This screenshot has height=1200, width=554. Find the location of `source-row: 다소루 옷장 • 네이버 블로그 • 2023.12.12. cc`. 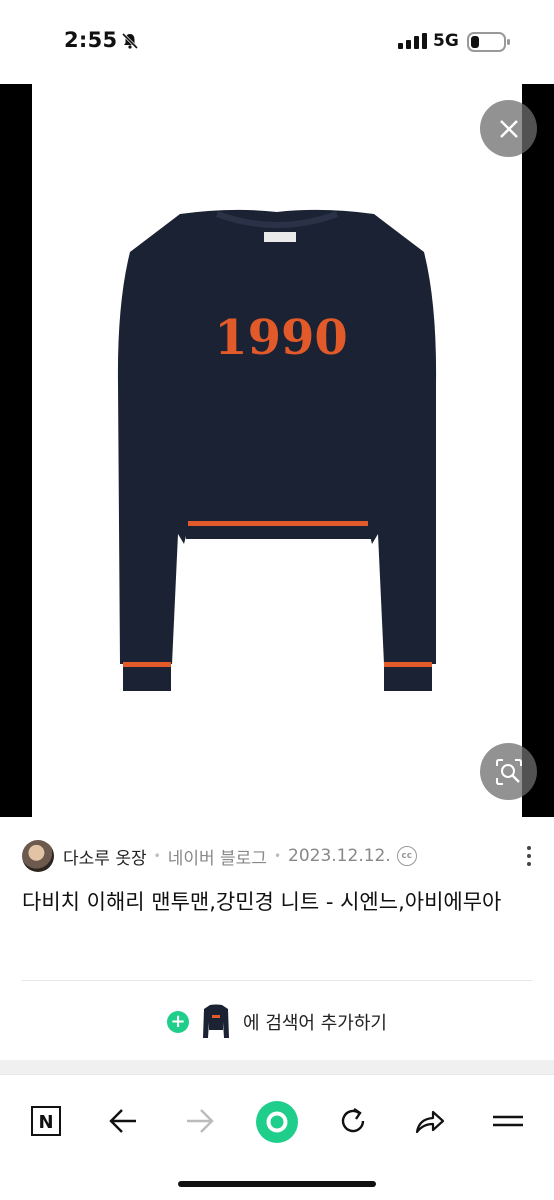

source-row: 다소루 옷장 • 네이버 블로그 • 2023.12.12. cc is located at coordinates (278, 856).